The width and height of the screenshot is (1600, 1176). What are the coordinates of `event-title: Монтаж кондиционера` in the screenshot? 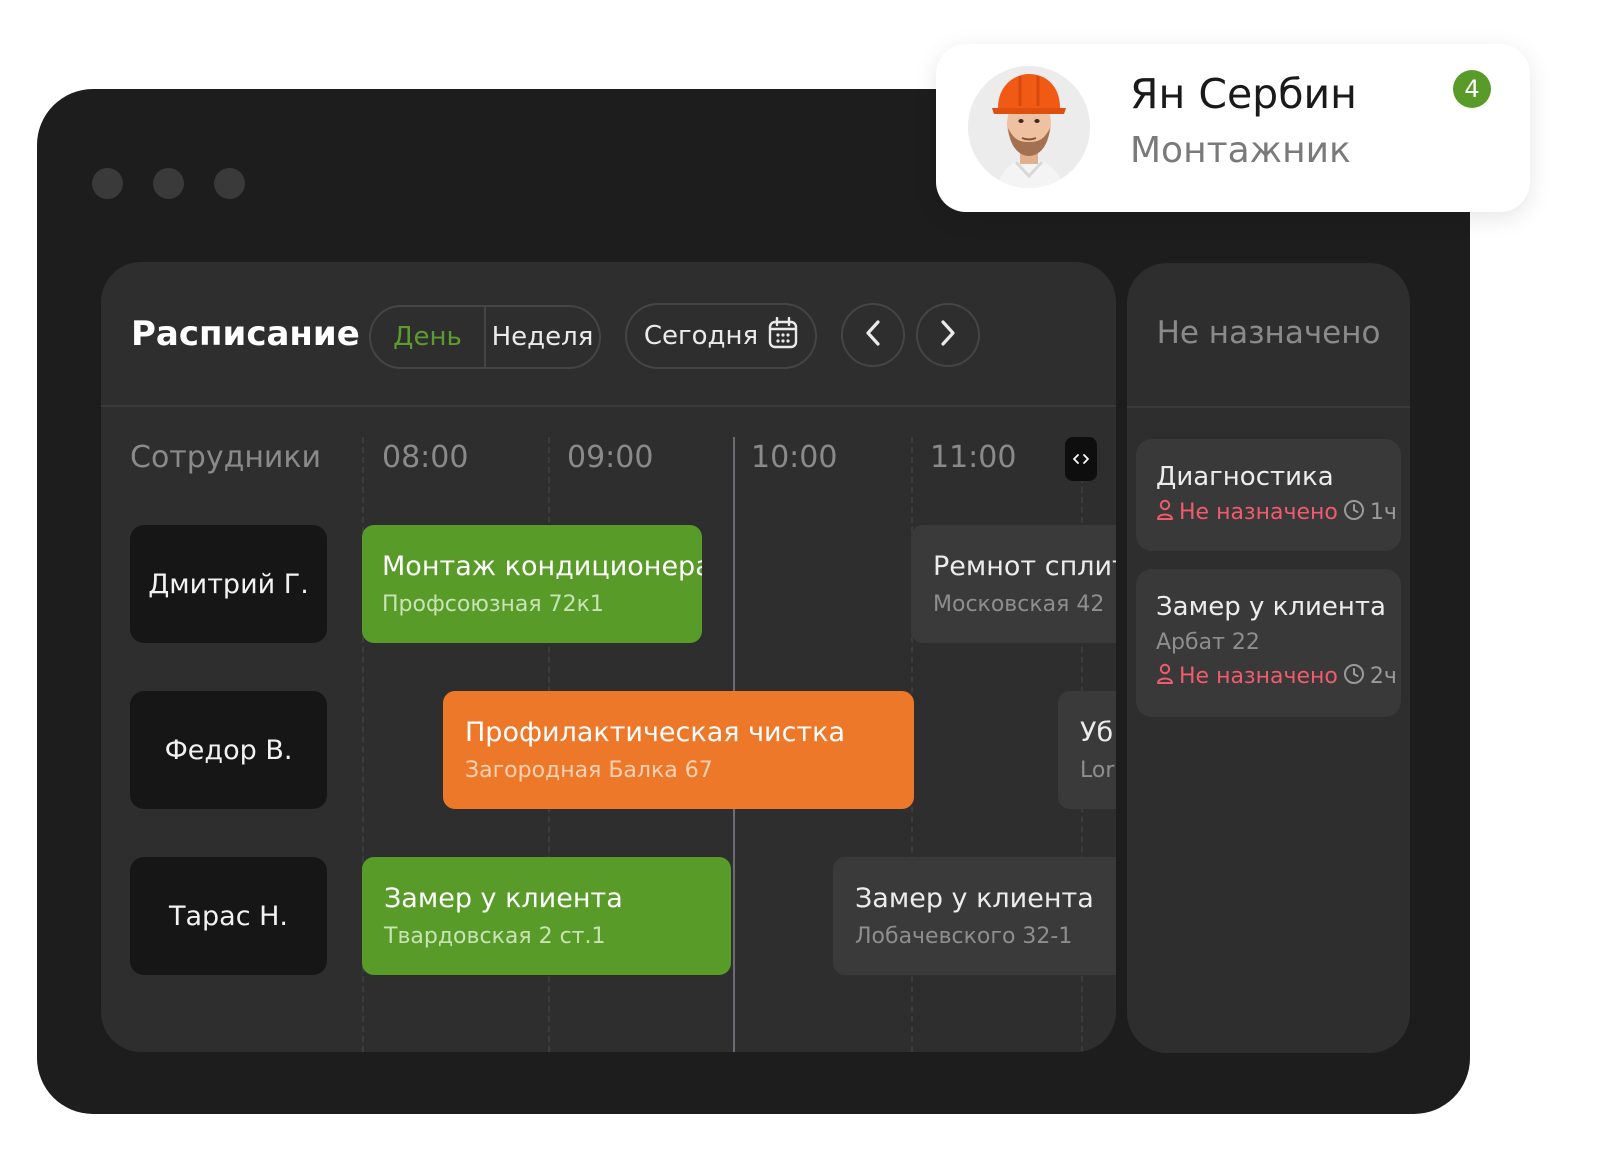 It's located at (542, 566).